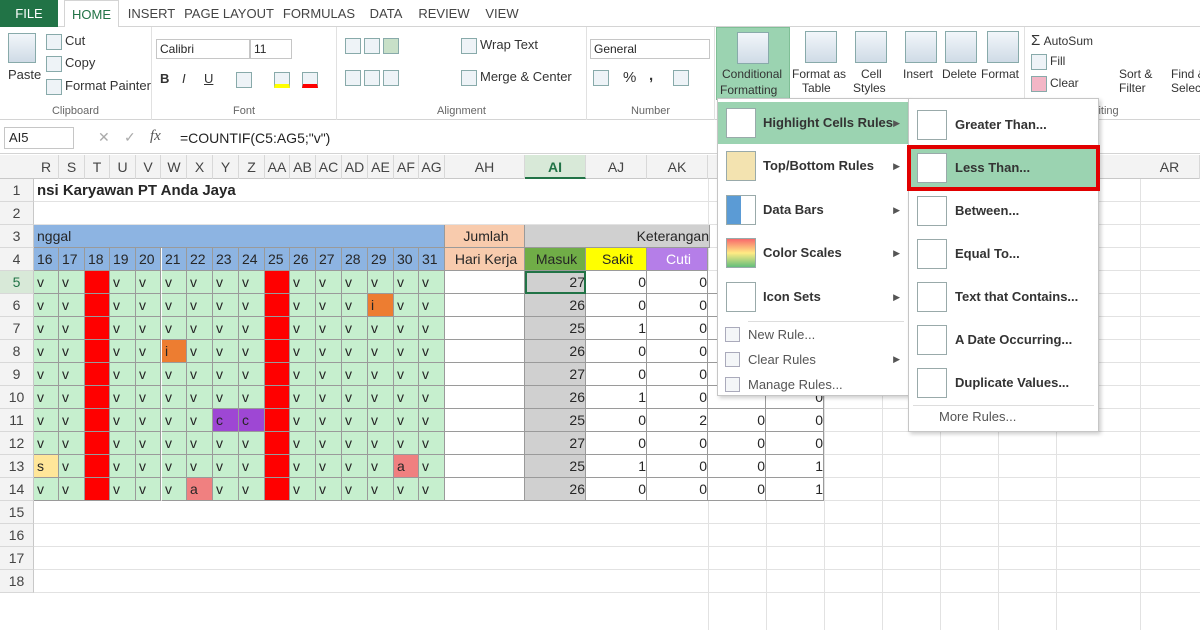 This screenshot has height=630, width=1200. I want to click on currency-button, so click(602, 77).